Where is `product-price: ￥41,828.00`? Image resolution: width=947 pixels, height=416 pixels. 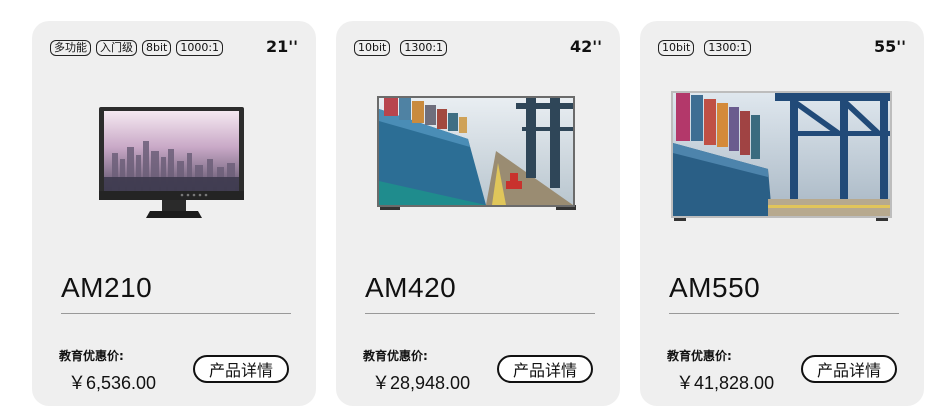 product-price: ￥41,828.00 is located at coordinates (725, 383).